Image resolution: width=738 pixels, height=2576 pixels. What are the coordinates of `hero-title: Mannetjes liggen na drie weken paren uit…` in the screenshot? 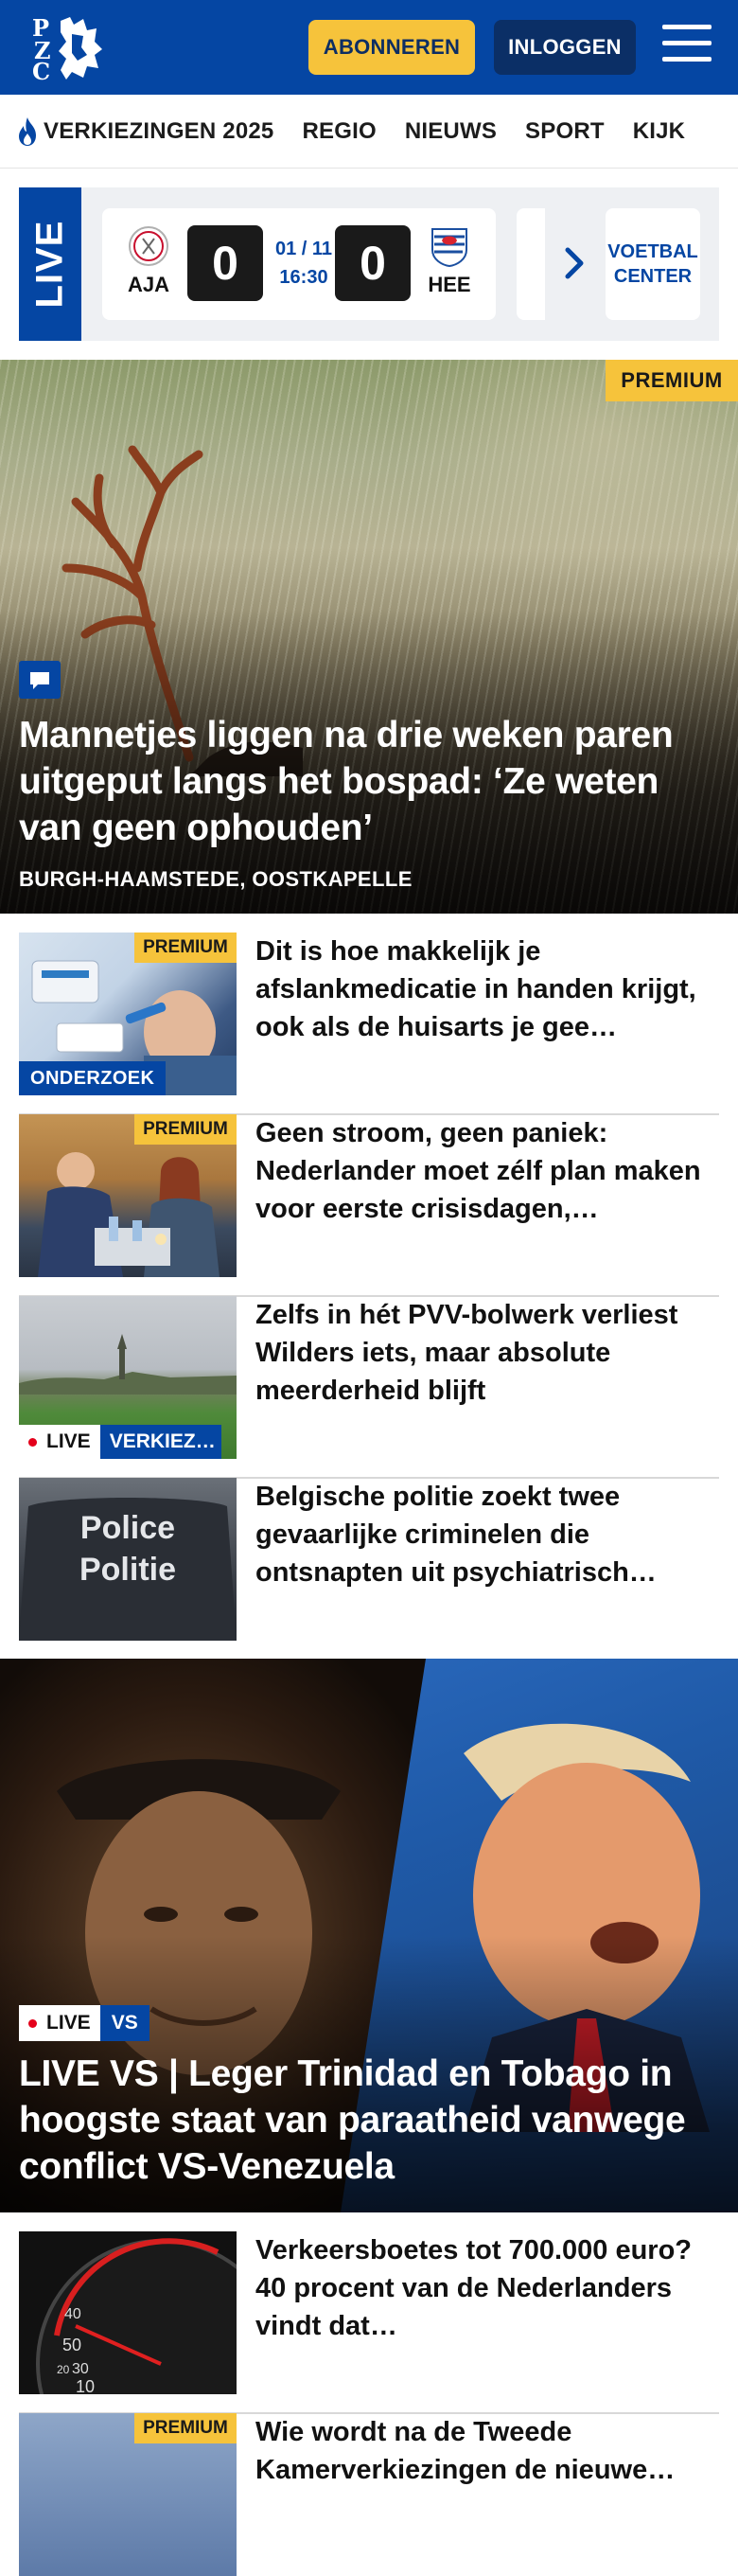 It's located at (346, 781).